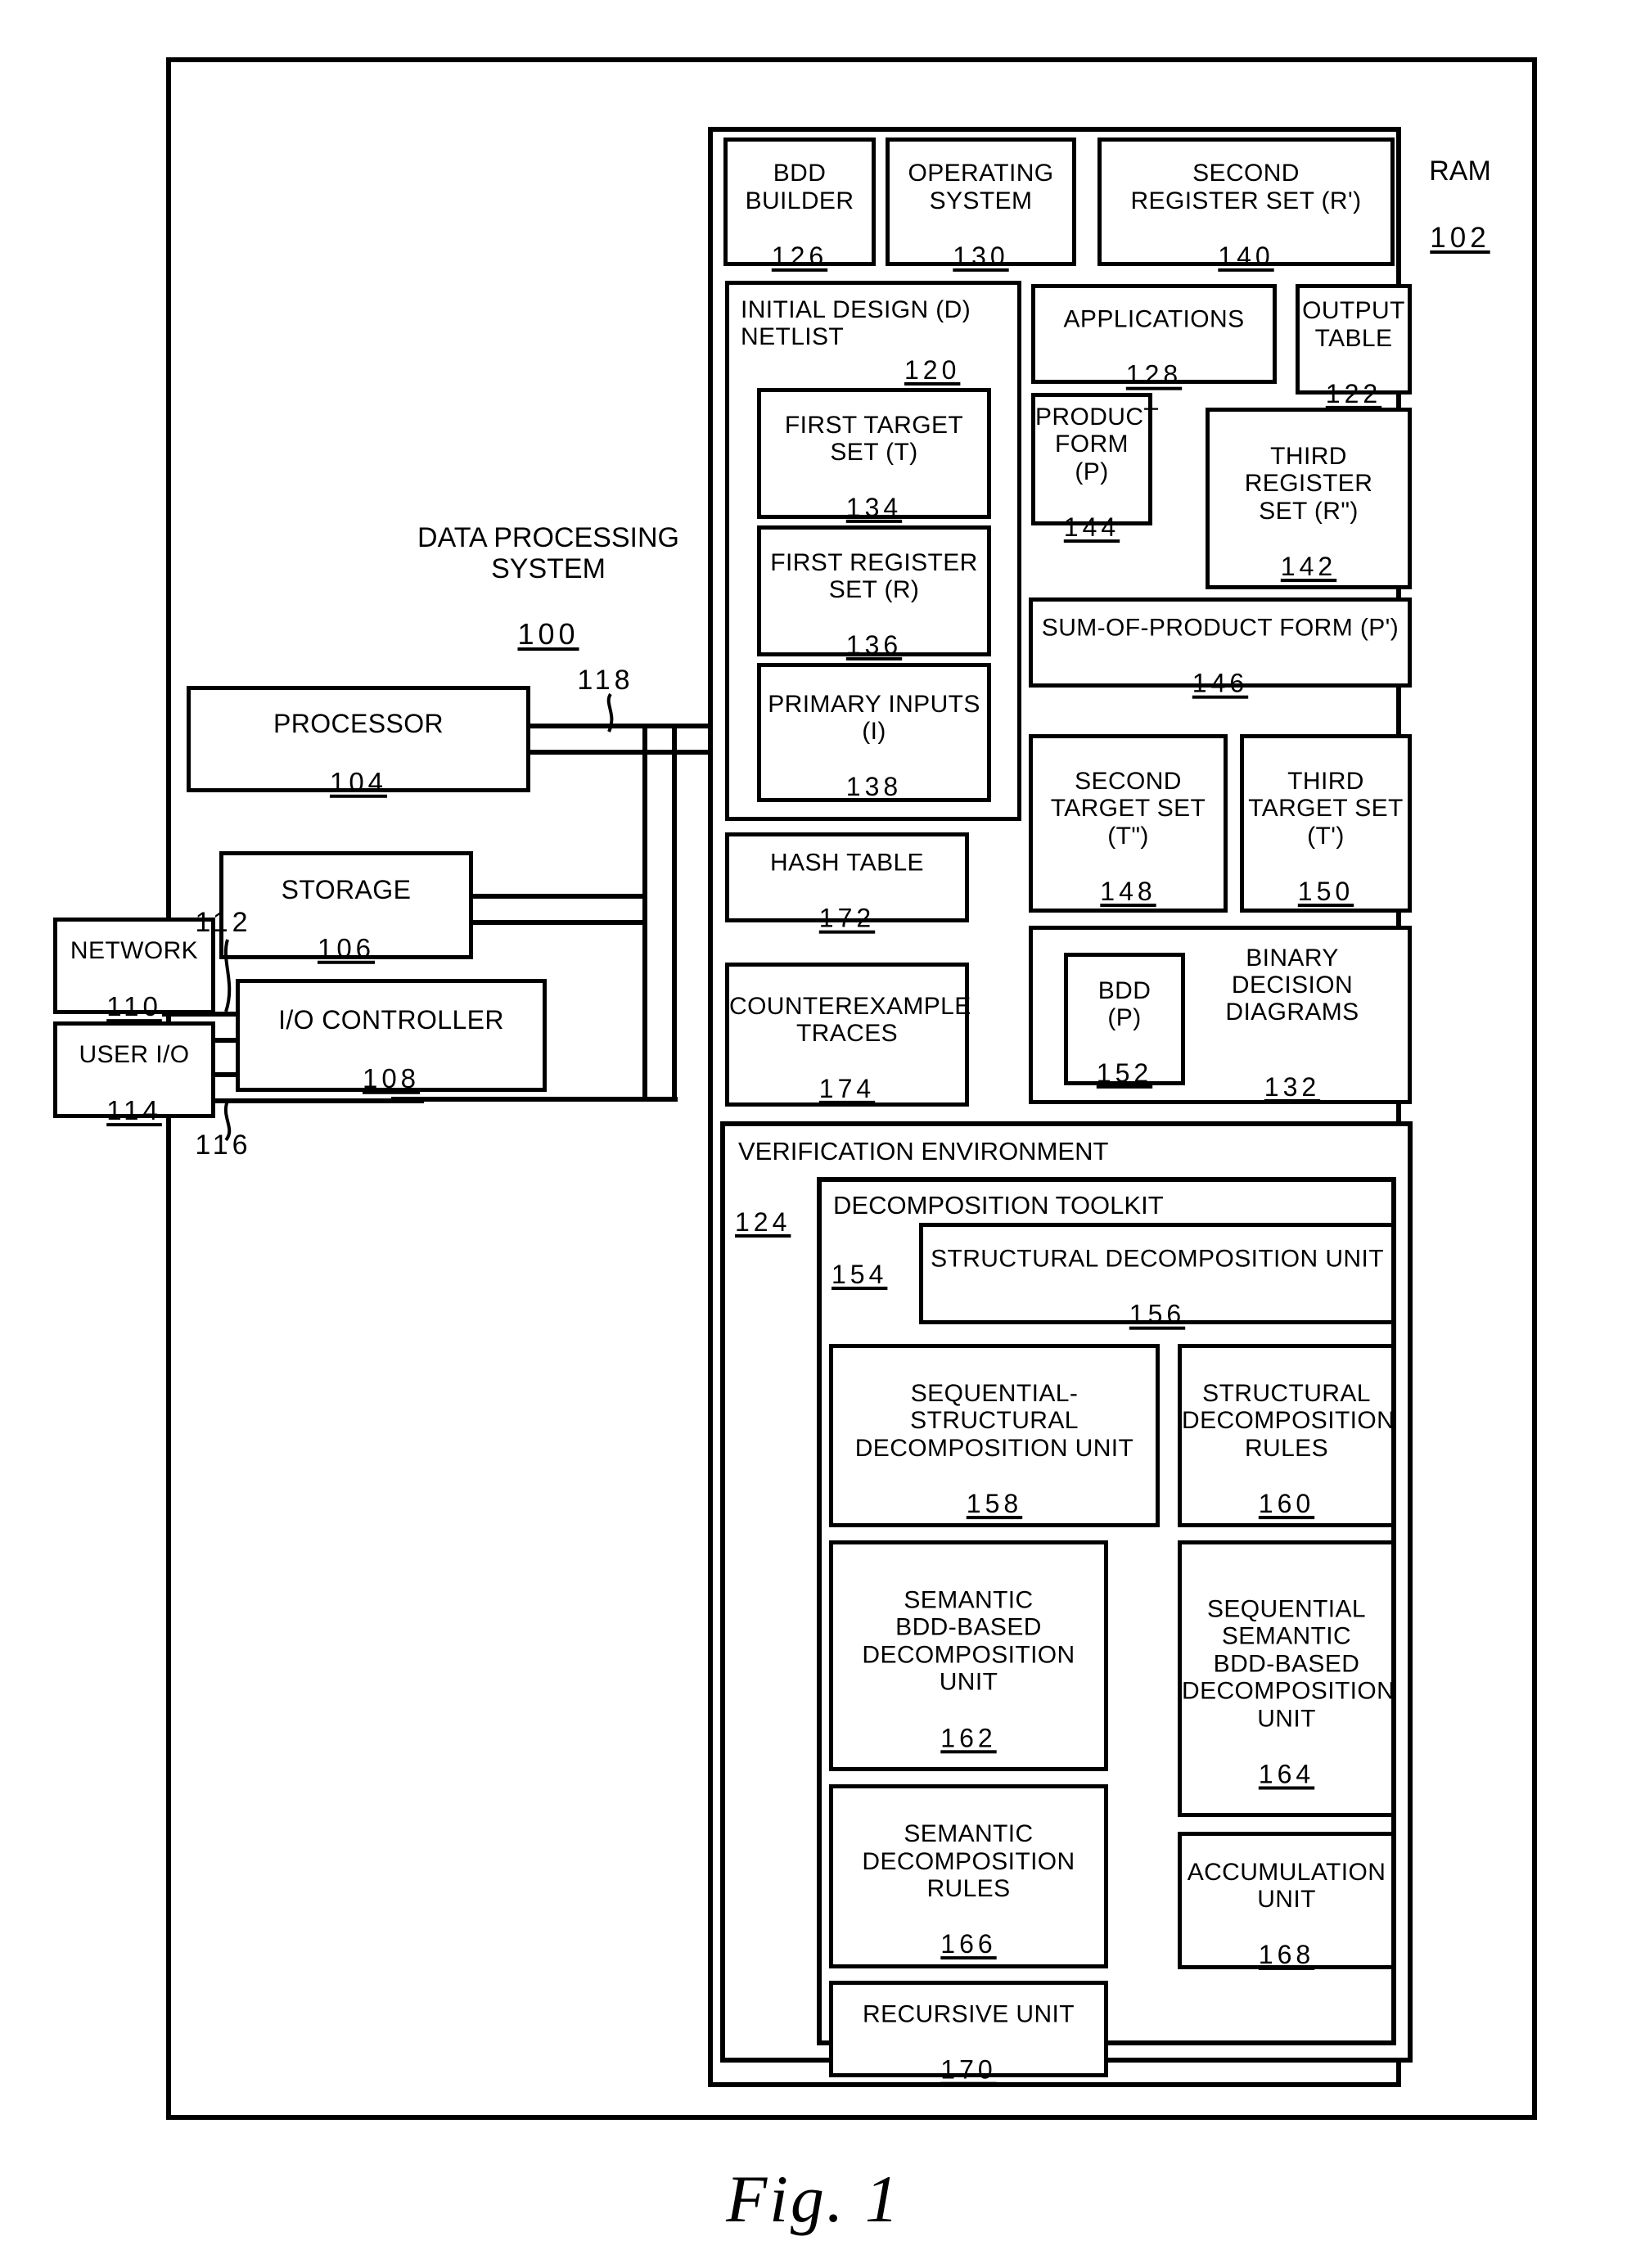  What do you see at coordinates (999, 1205) in the screenshot?
I see `decomposition-toolkit-label: DECOMPOSITION TOOLKIT` at bounding box center [999, 1205].